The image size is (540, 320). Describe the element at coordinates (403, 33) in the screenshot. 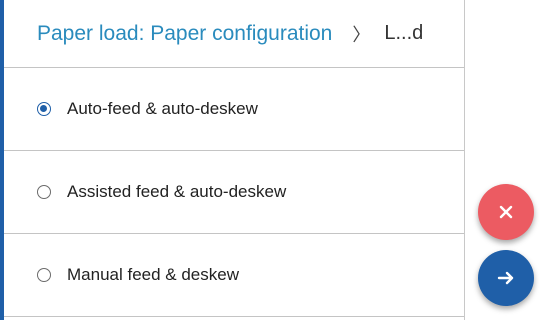

I see `breadcrumb-current: L...d` at that location.